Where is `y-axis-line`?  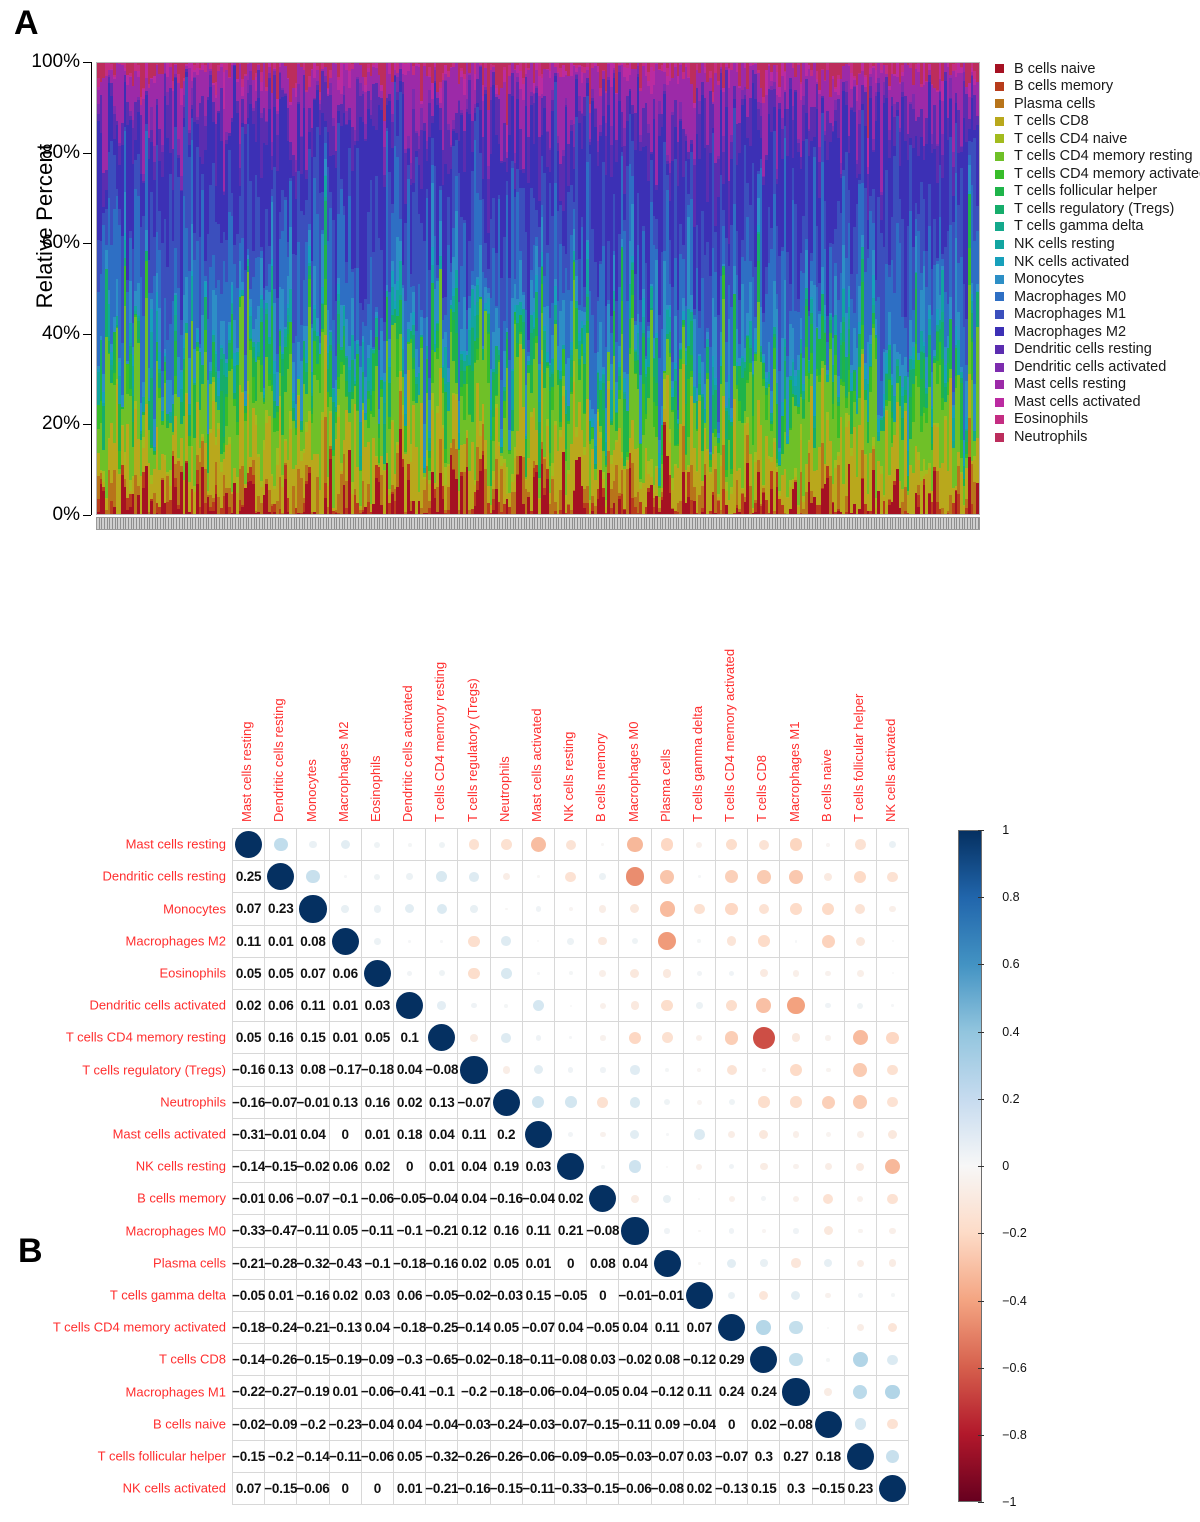 y-axis-line is located at coordinates (91, 288).